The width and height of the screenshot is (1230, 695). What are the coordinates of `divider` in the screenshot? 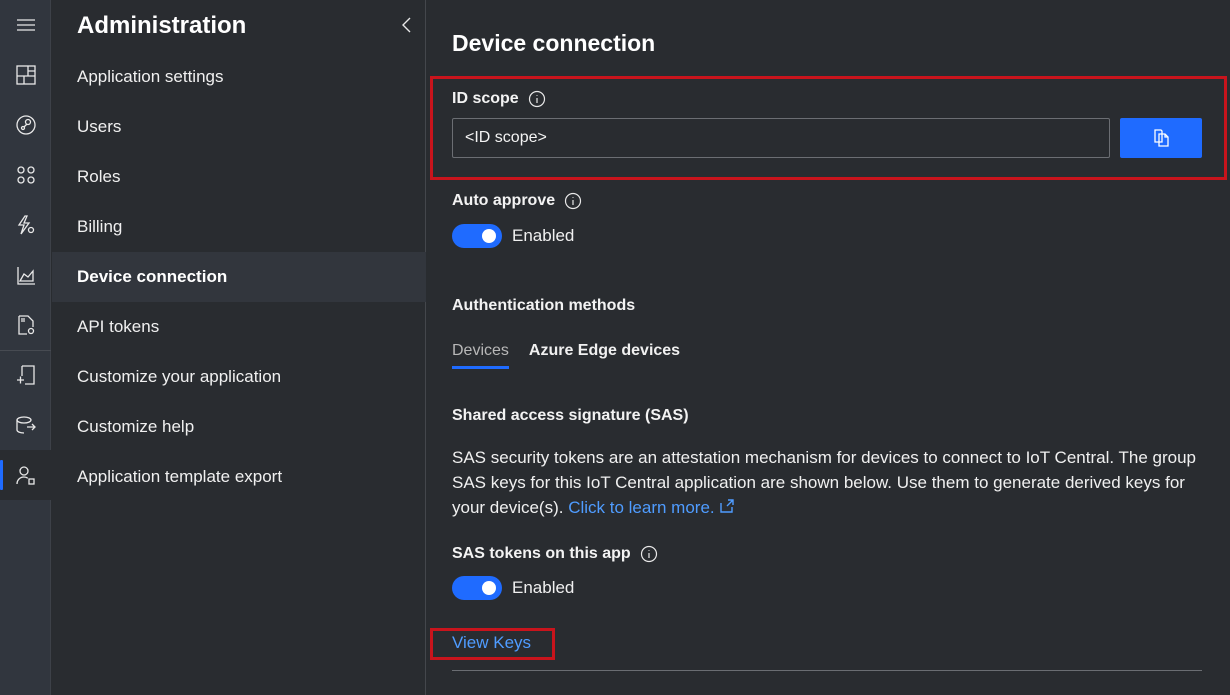 It's located at (827, 670).